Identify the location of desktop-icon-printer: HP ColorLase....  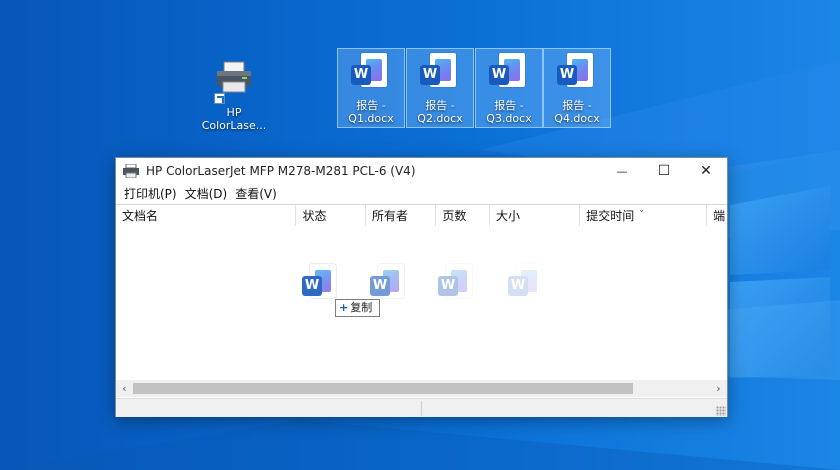
(234, 96).